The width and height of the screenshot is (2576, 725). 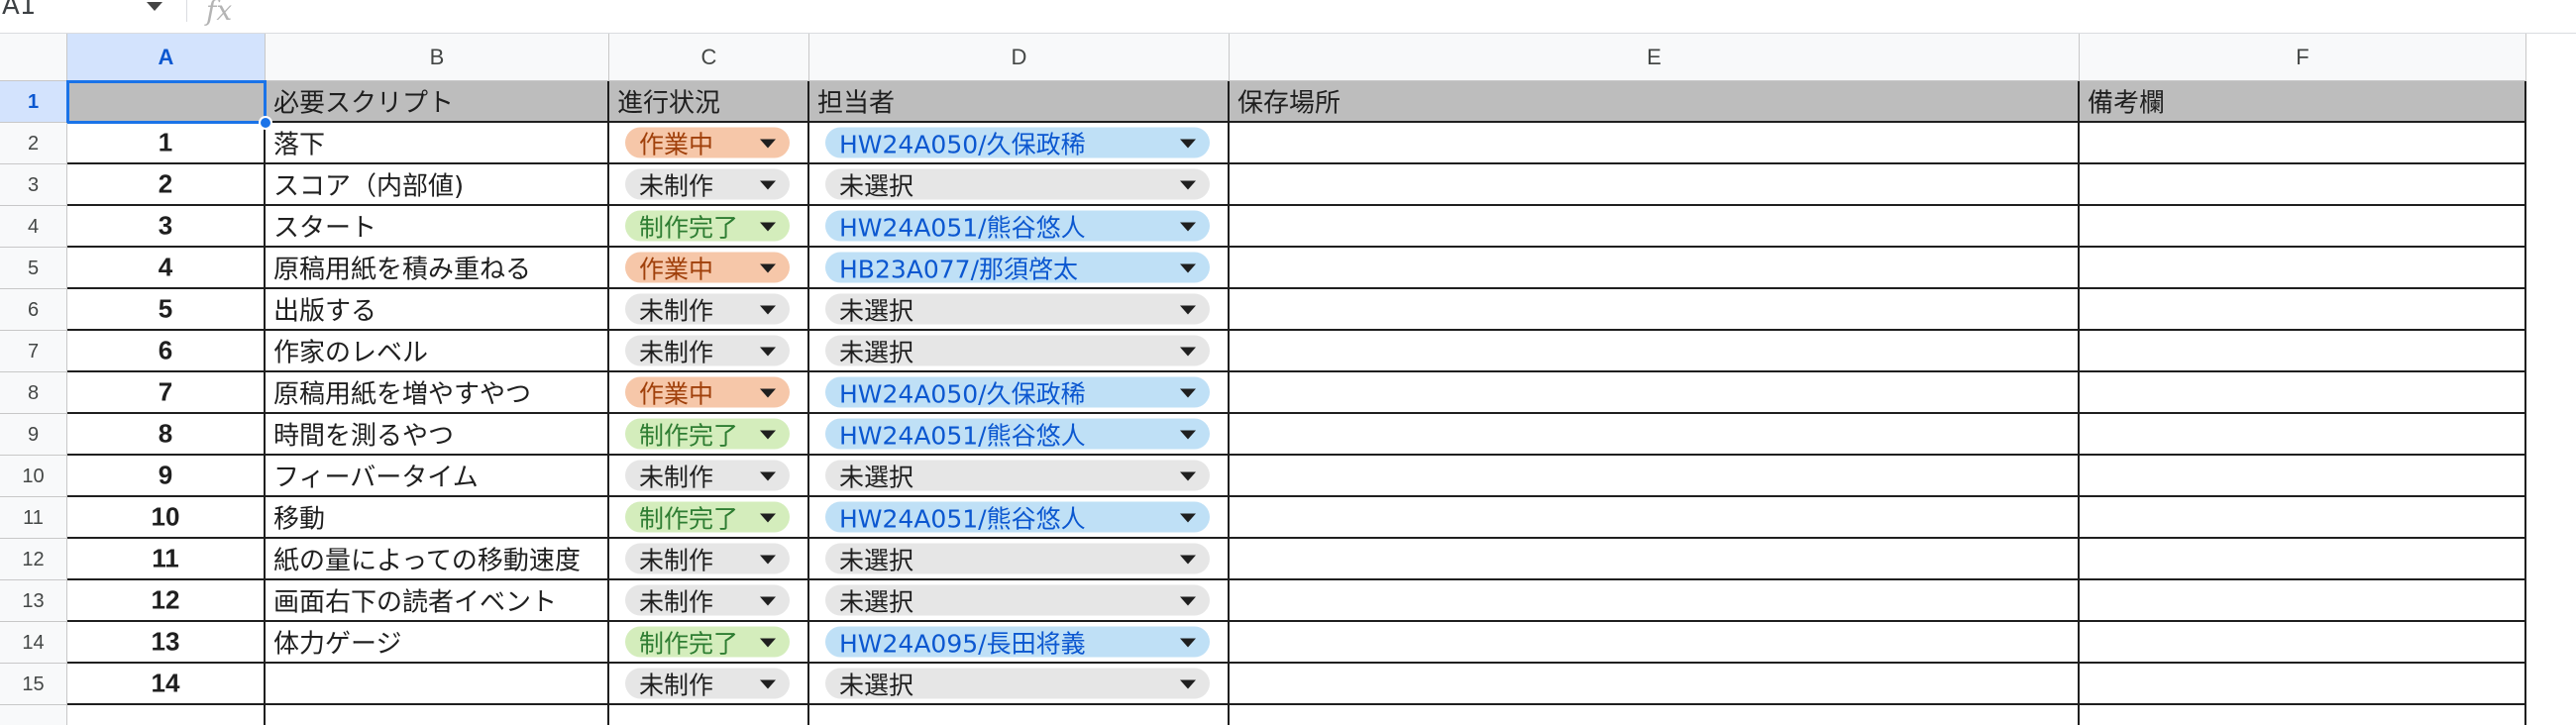 I want to click on row-header: 5, so click(x=33, y=269).